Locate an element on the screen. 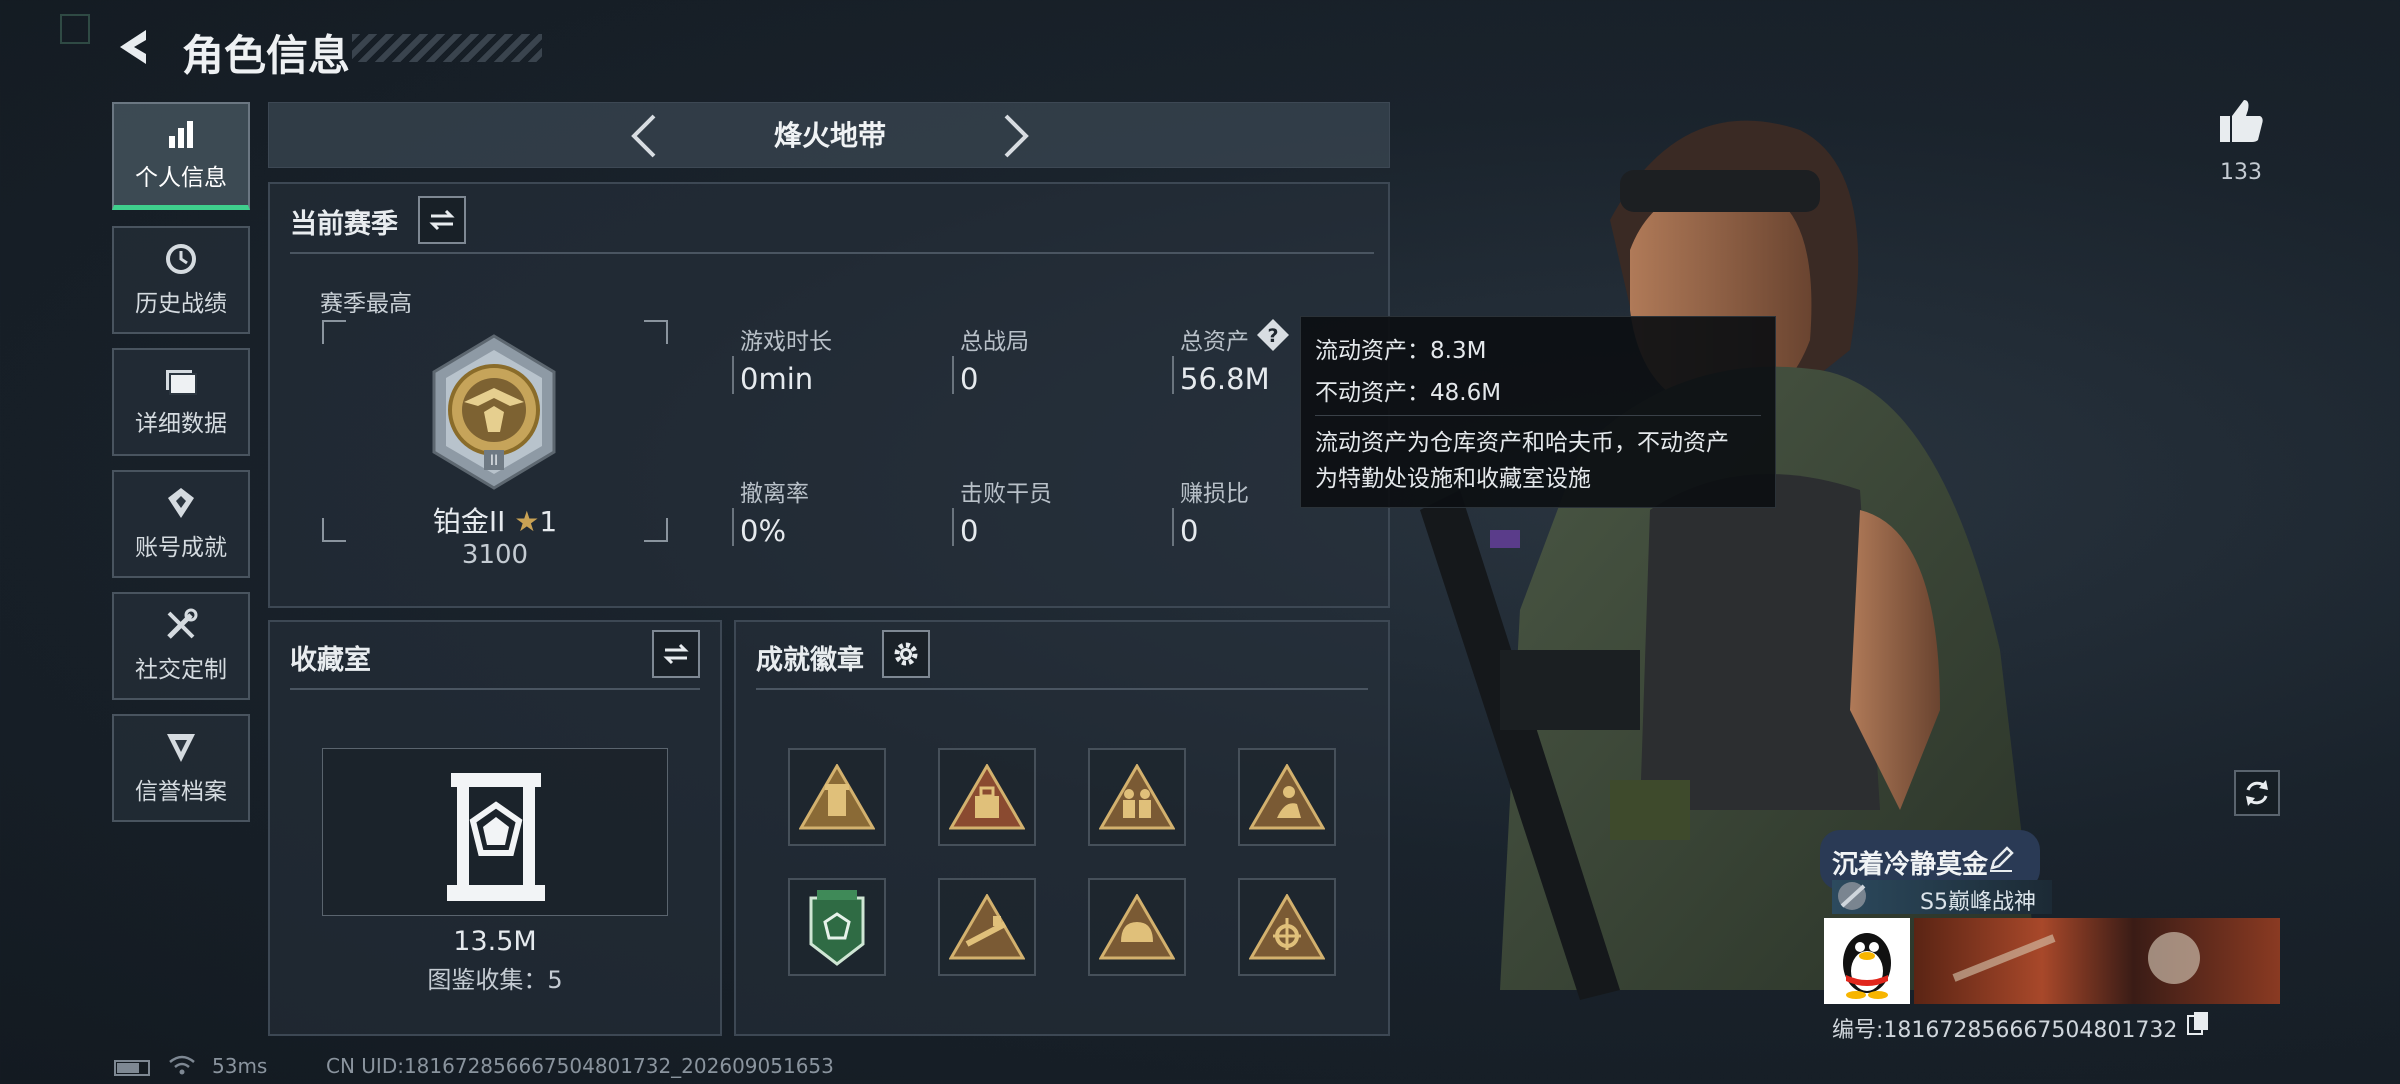 This screenshot has width=2400, height=1084. next-mode-button is located at coordinates (1015, 136).